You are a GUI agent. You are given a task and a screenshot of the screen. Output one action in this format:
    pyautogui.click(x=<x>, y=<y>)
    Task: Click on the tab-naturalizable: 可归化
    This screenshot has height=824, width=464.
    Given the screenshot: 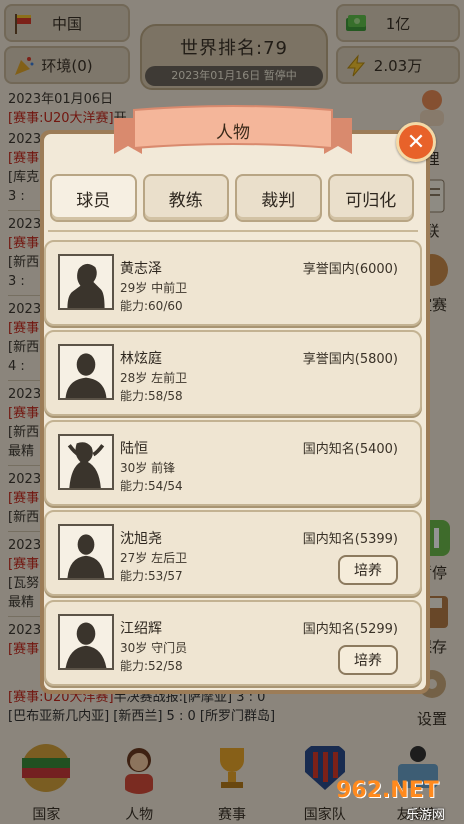 What is the action you would take?
    pyautogui.click(x=370, y=198)
    